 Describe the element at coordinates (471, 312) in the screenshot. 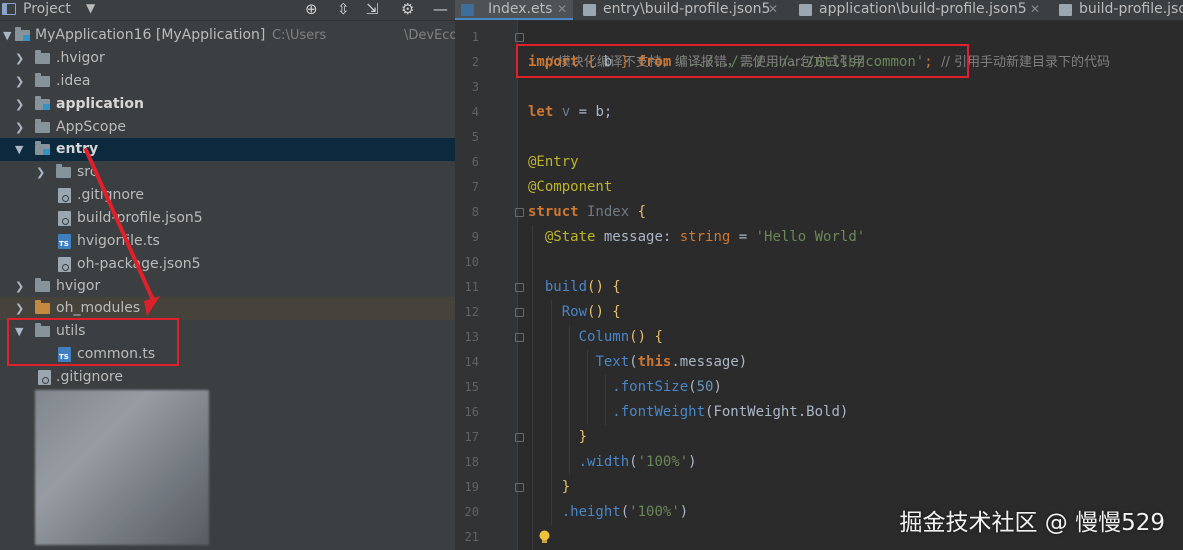

I see `line-number: 12` at that location.